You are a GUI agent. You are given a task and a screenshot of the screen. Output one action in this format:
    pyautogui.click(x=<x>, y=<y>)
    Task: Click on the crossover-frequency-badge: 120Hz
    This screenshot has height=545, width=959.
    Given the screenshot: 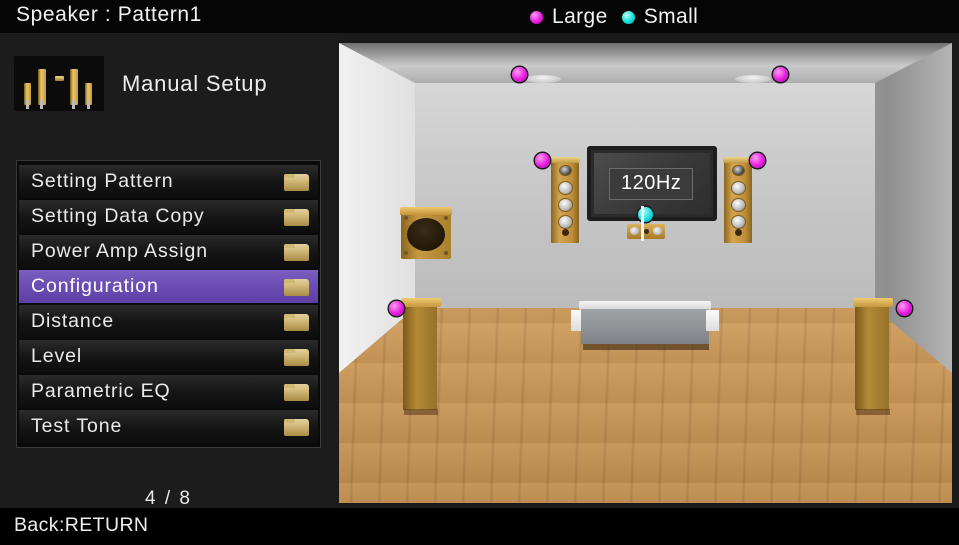 What is the action you would take?
    pyautogui.click(x=651, y=184)
    